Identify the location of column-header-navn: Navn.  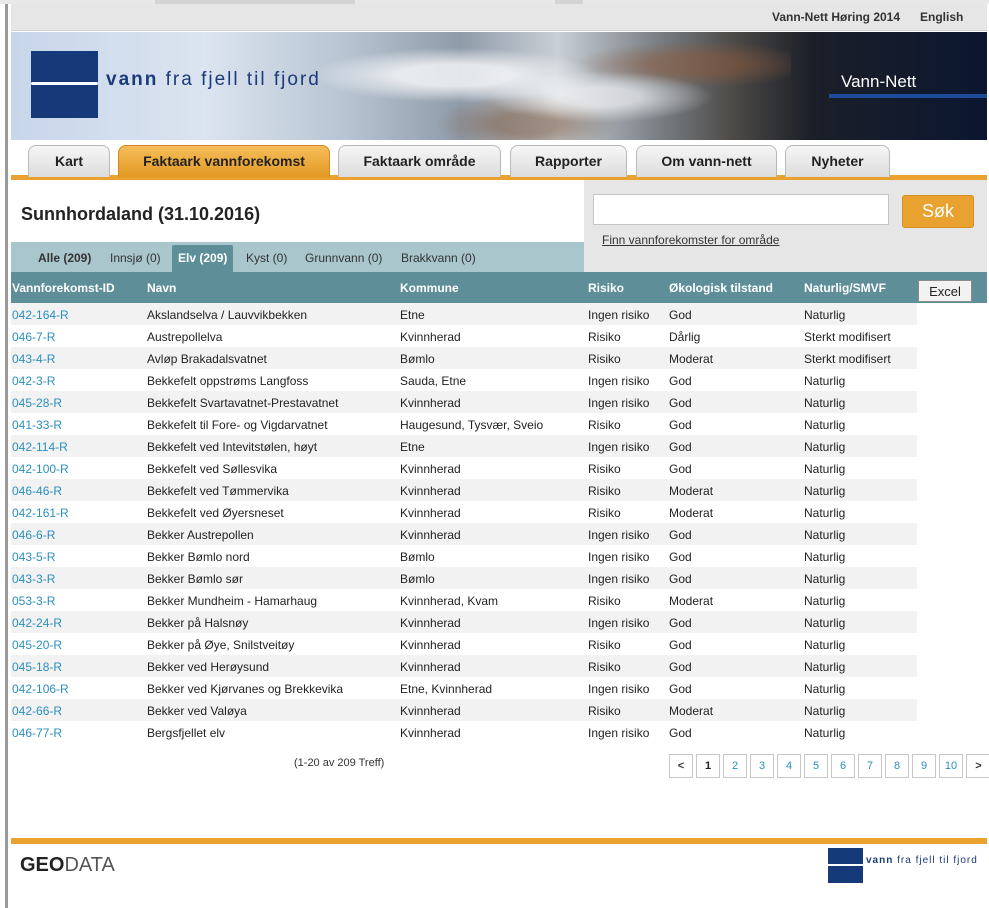
(161, 288).